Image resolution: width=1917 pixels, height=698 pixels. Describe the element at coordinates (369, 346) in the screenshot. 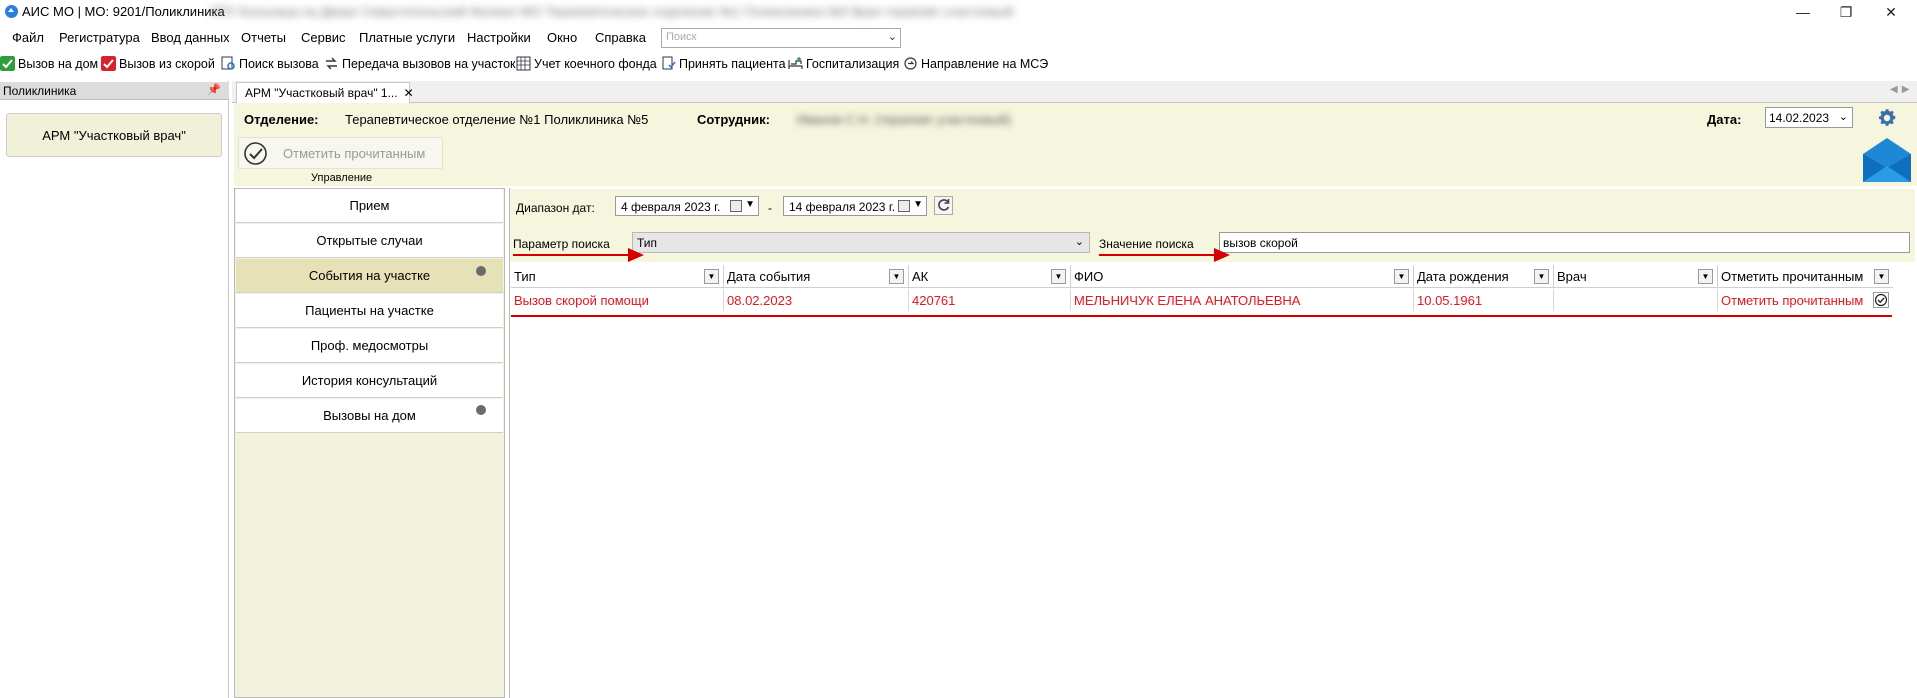

I see `nav-item-checkups: Проф. медосмотры` at that location.